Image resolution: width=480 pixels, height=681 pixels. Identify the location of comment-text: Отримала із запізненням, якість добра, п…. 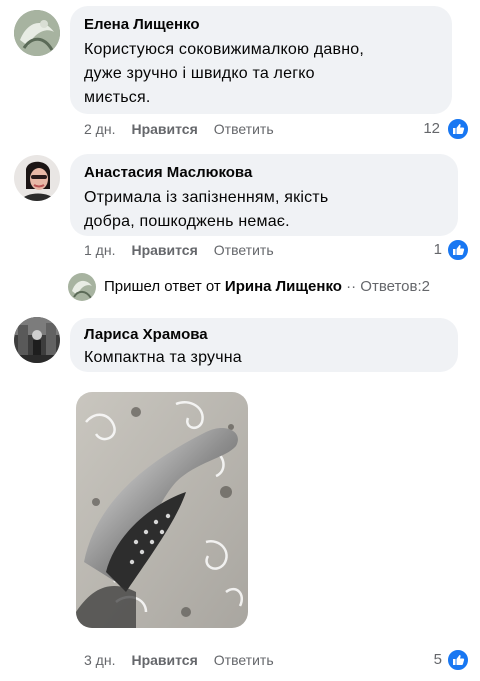
(206, 209).